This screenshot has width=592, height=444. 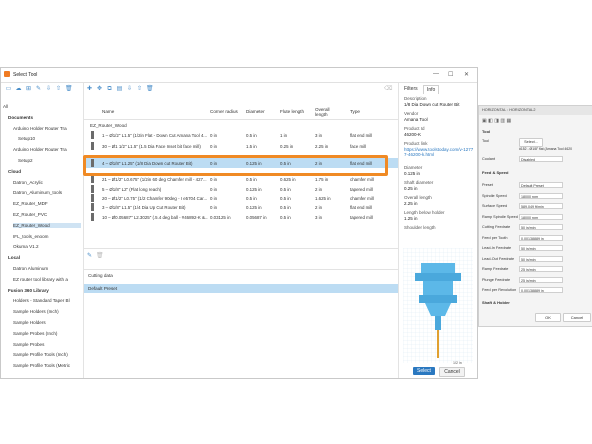 I want to click on col-flute-length: Flute length, so click(x=292, y=111).